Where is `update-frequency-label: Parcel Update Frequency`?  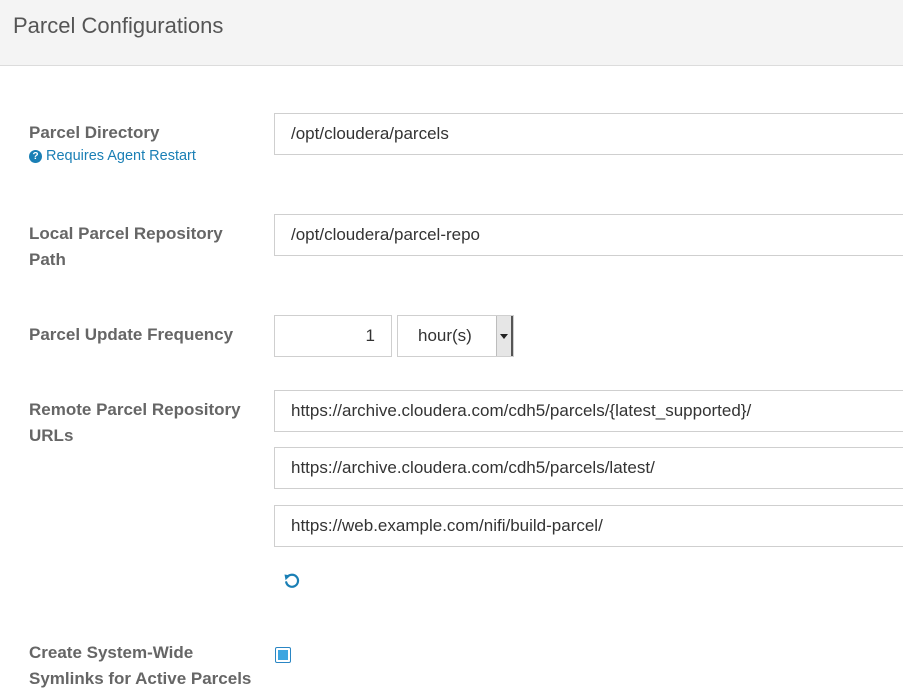 update-frequency-label: Parcel Update Frequency is located at coordinates (131, 334).